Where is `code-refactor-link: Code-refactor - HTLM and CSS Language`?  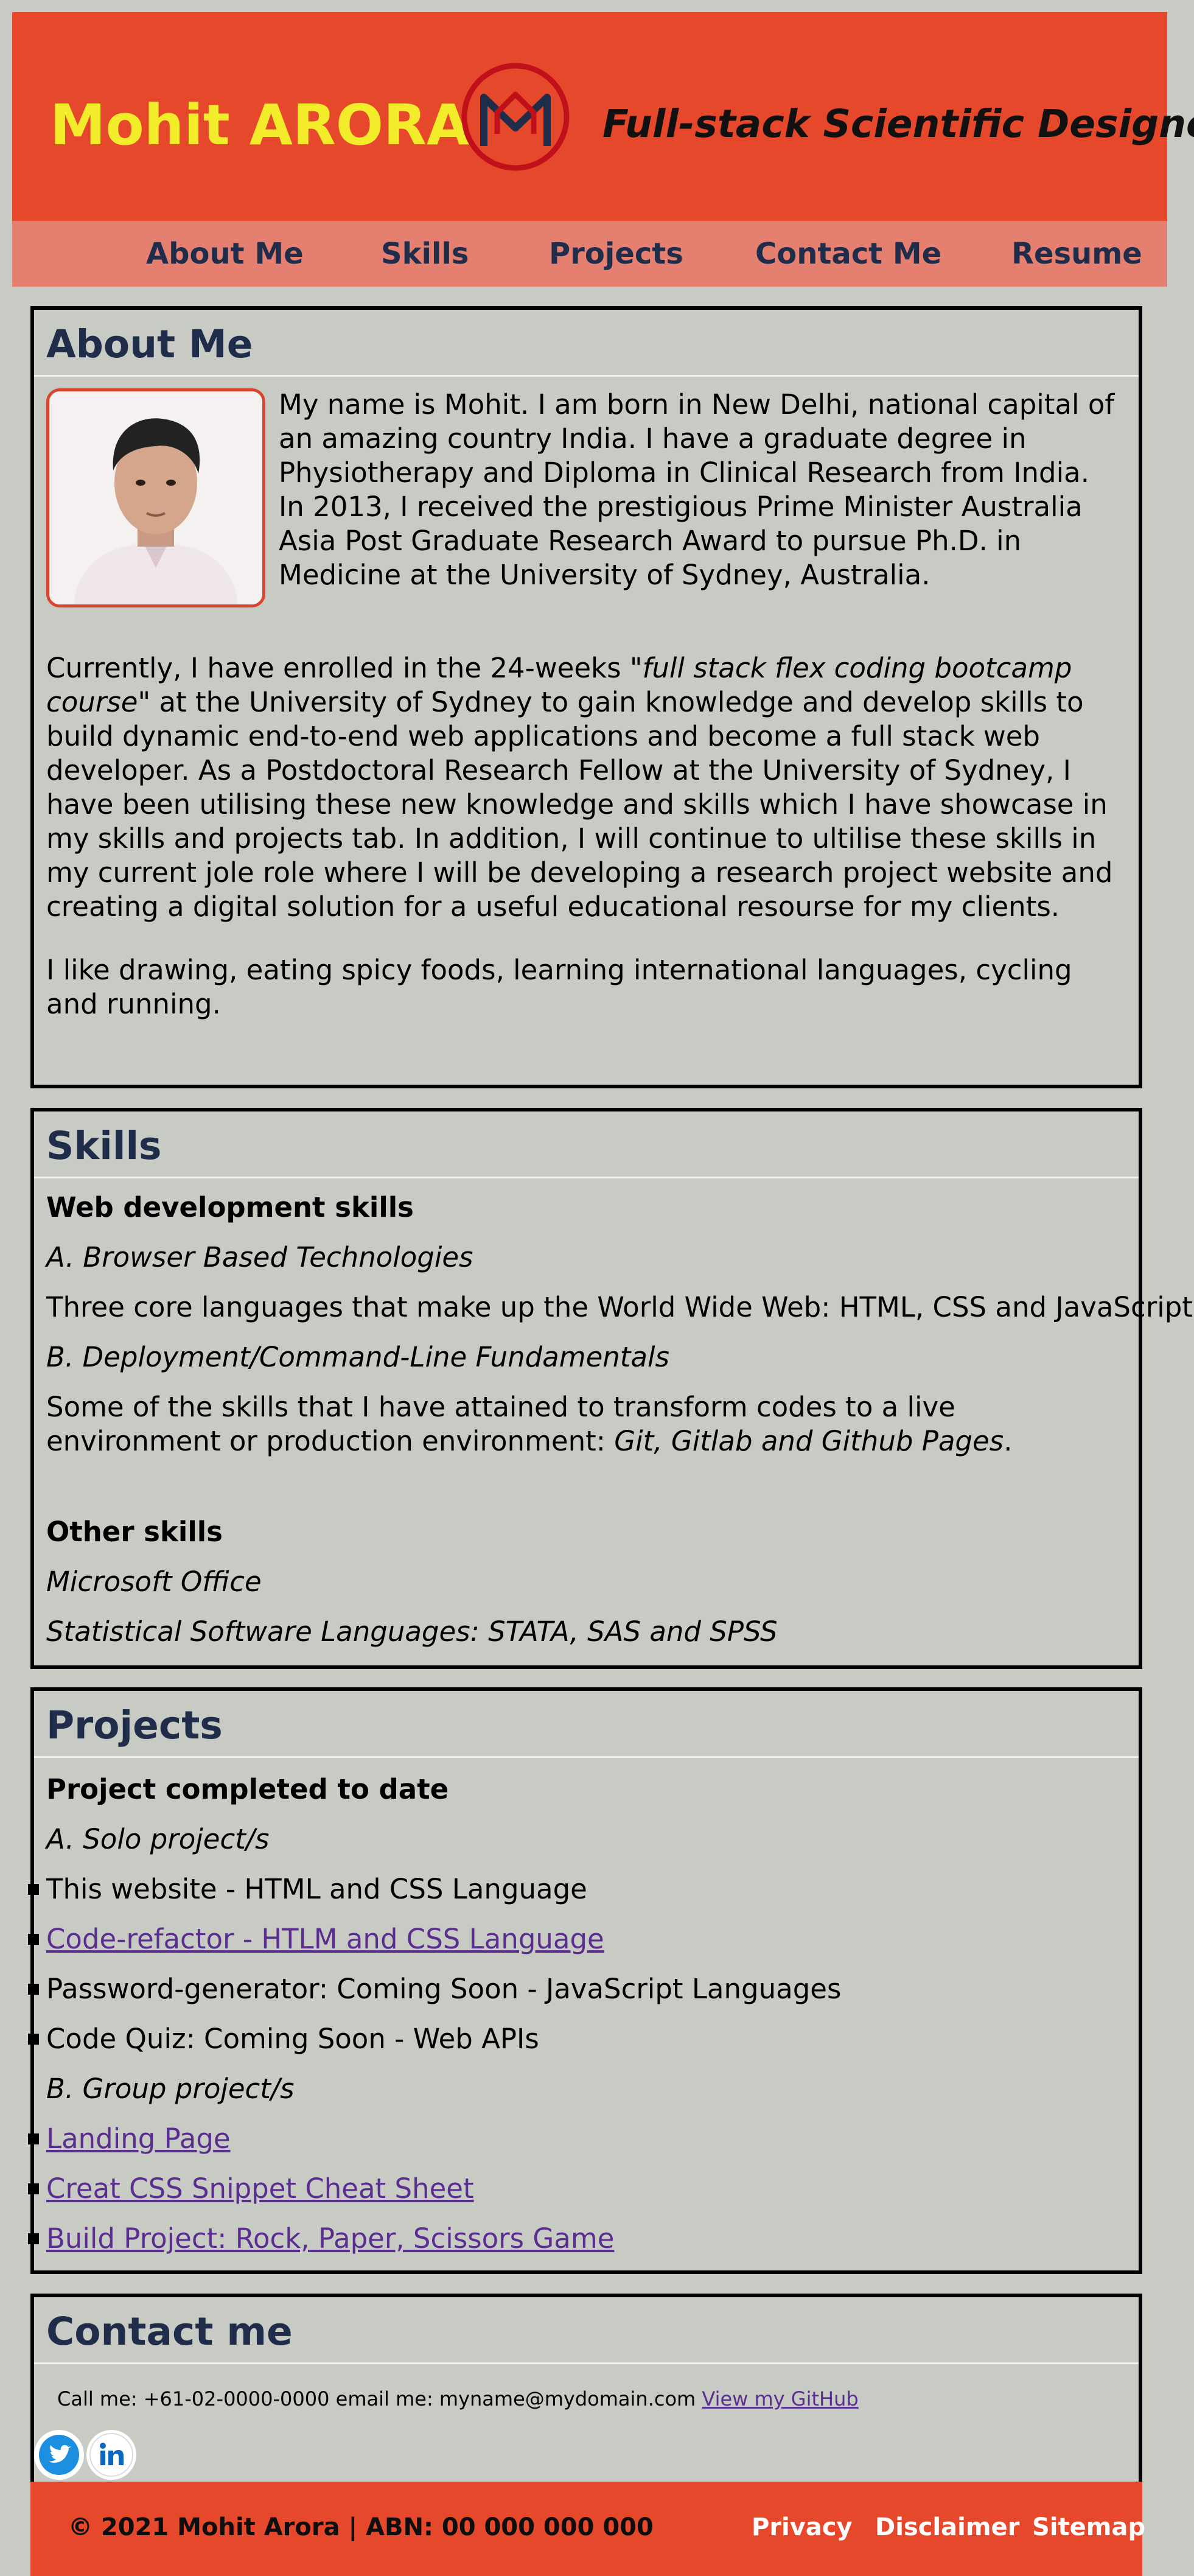
code-refactor-link: Code-refactor - HTLM and CSS Language is located at coordinates (325, 1939).